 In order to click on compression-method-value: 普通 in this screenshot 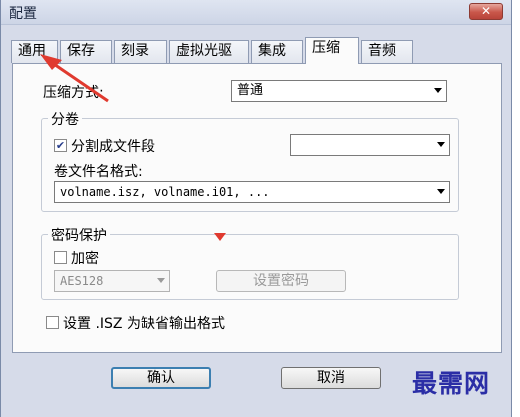, I will do `click(250, 90)`.